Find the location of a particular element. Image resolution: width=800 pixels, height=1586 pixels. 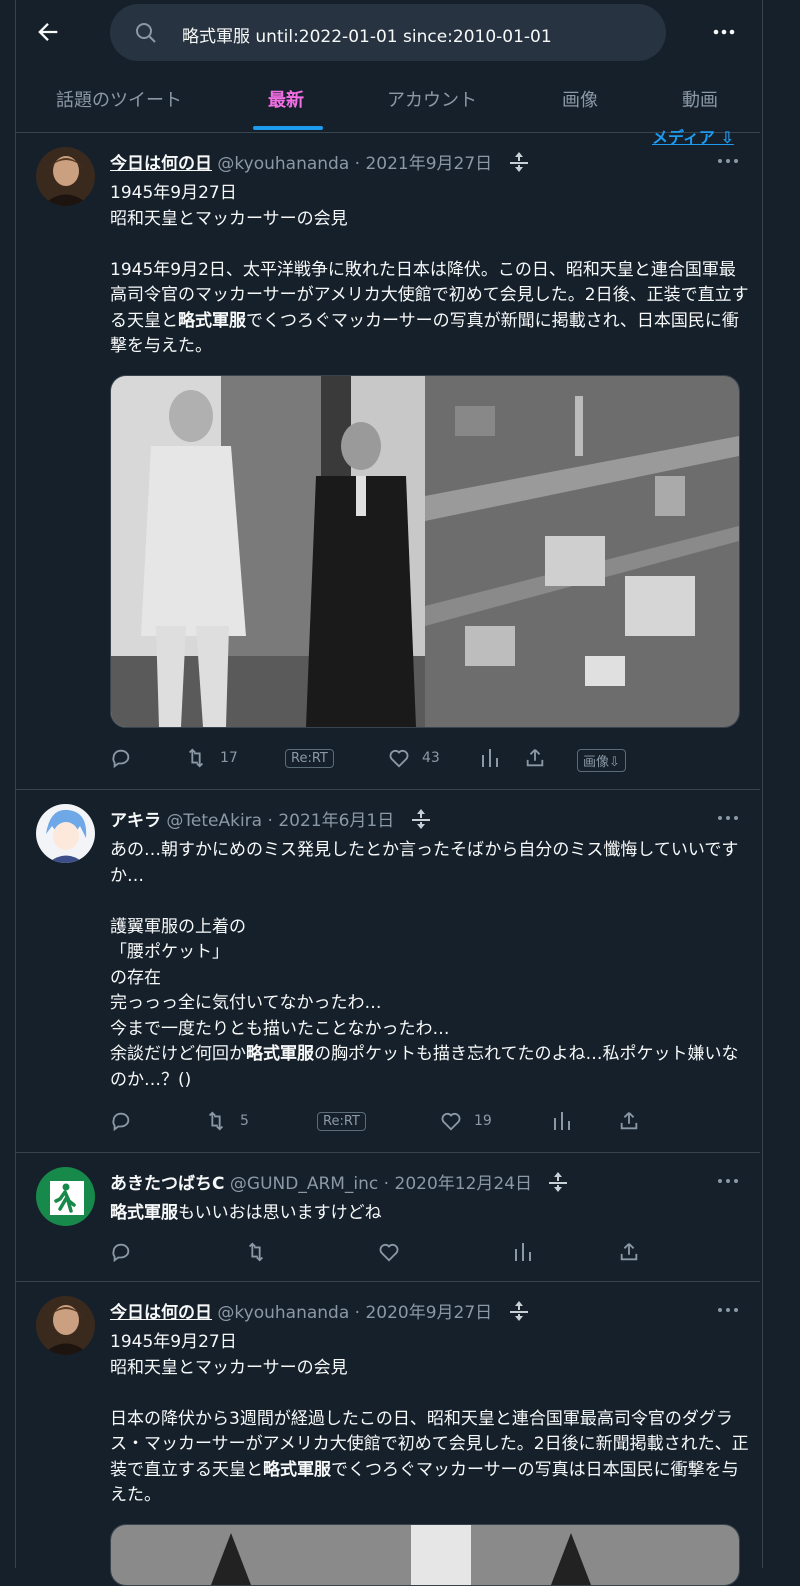

tweet-actions is located at coordinates (430, 1254).